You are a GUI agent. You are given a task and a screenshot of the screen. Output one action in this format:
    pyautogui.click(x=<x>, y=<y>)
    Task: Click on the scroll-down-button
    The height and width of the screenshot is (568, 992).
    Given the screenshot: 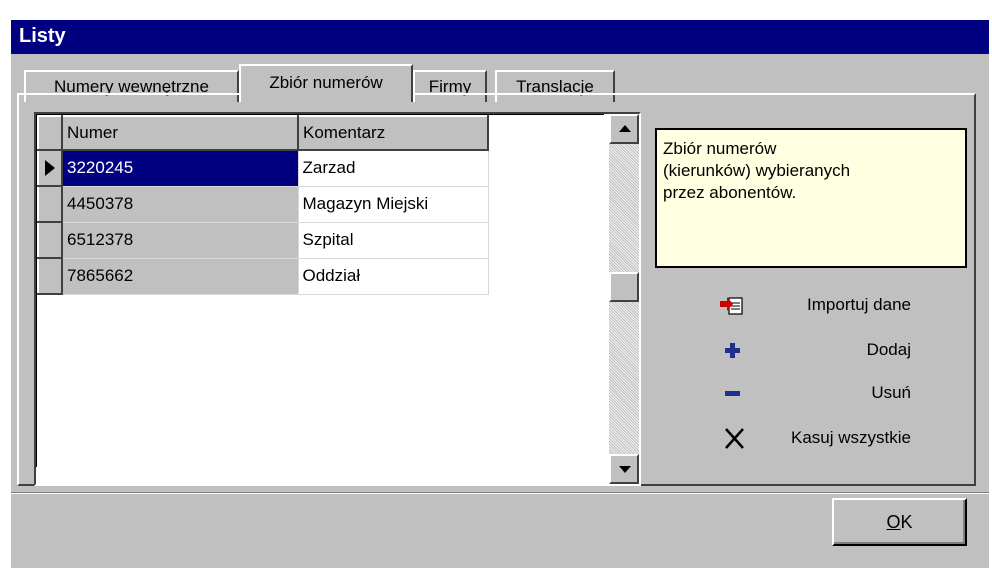 What is the action you would take?
    pyautogui.click(x=624, y=469)
    